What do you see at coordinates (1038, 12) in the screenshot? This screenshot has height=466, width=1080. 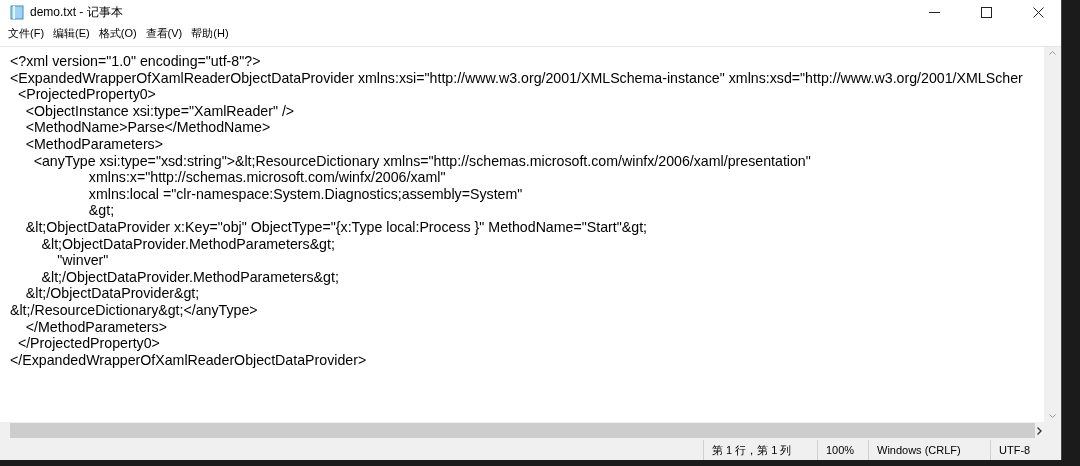 I see `close-icon` at bounding box center [1038, 12].